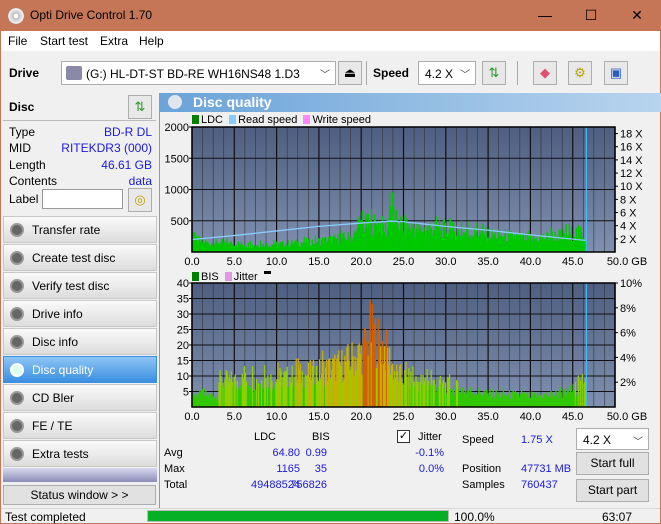 Image resolution: width=661 pixels, height=524 pixels. What do you see at coordinates (183, 331) in the screenshot?
I see `y-tick-label: 25` at bounding box center [183, 331].